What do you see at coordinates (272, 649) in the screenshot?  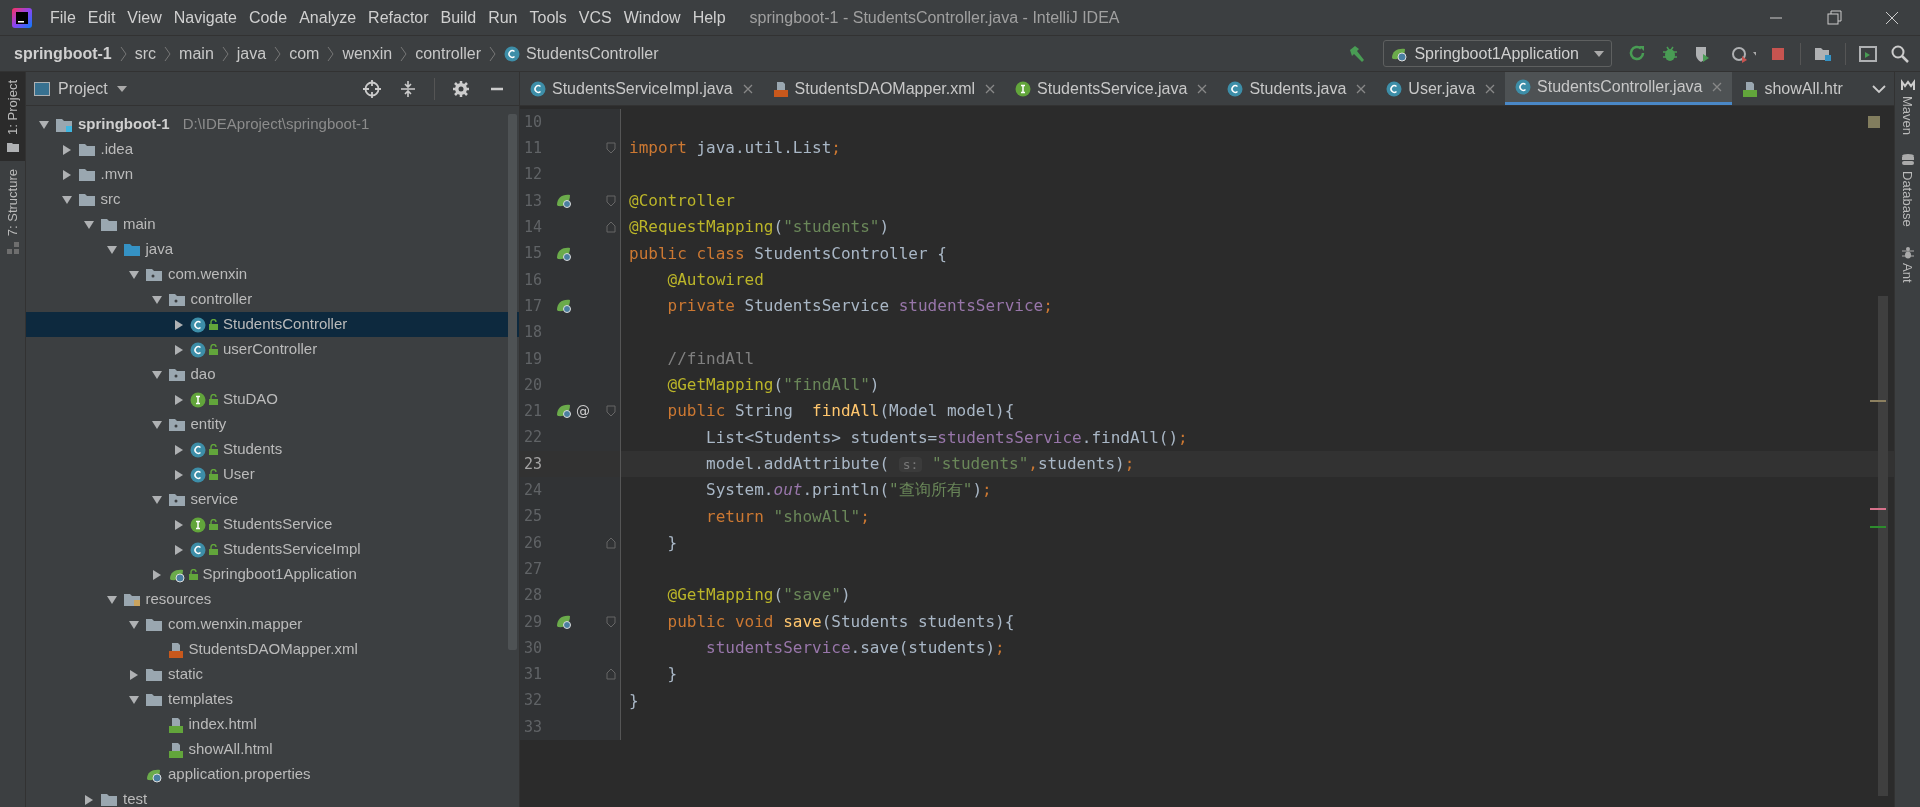 I see `tree-item: StudentsDAOMapper.xml` at bounding box center [272, 649].